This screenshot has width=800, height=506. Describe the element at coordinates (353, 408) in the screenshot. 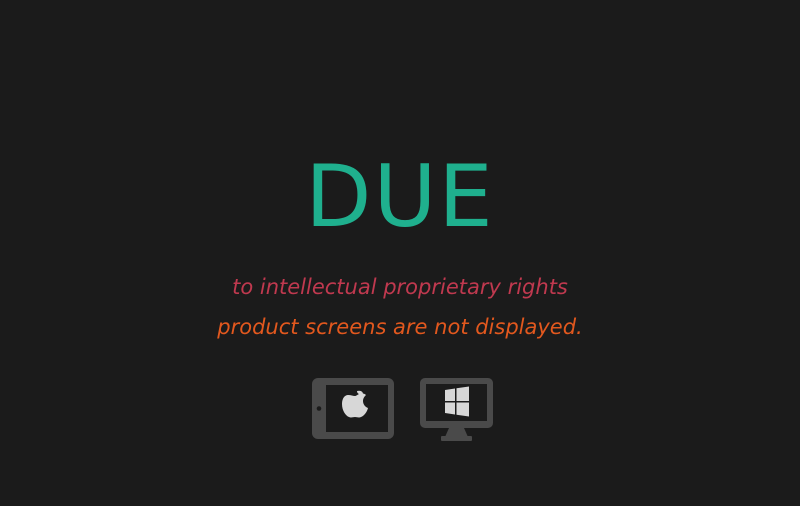

I see `apple-tablet-icon` at that location.